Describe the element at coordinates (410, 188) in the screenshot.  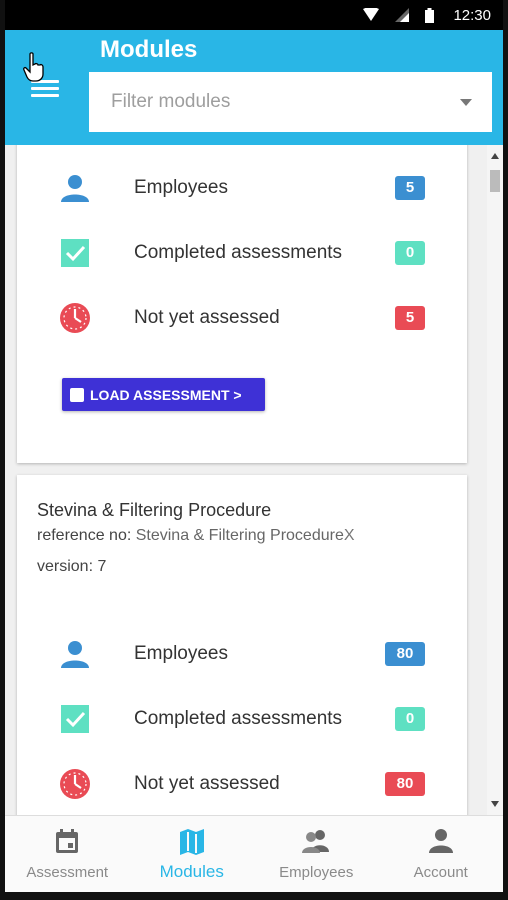
I see `employees-count-badge: 5` at that location.